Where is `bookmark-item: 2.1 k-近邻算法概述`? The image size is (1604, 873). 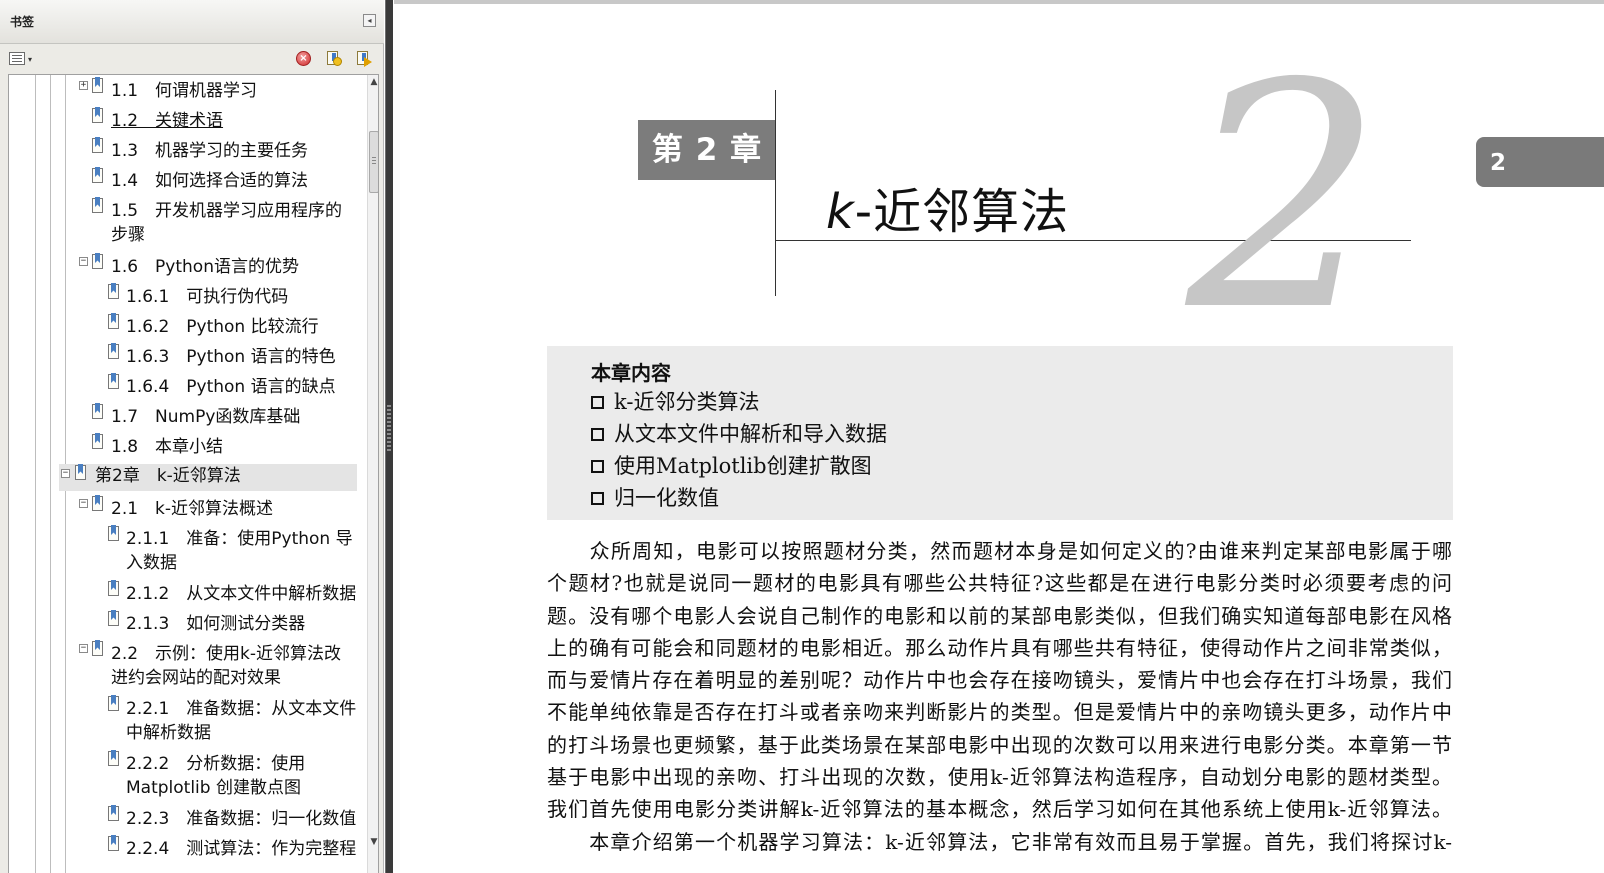
bookmark-item: 2.1 k-近邻算法概述 is located at coordinates (192, 509).